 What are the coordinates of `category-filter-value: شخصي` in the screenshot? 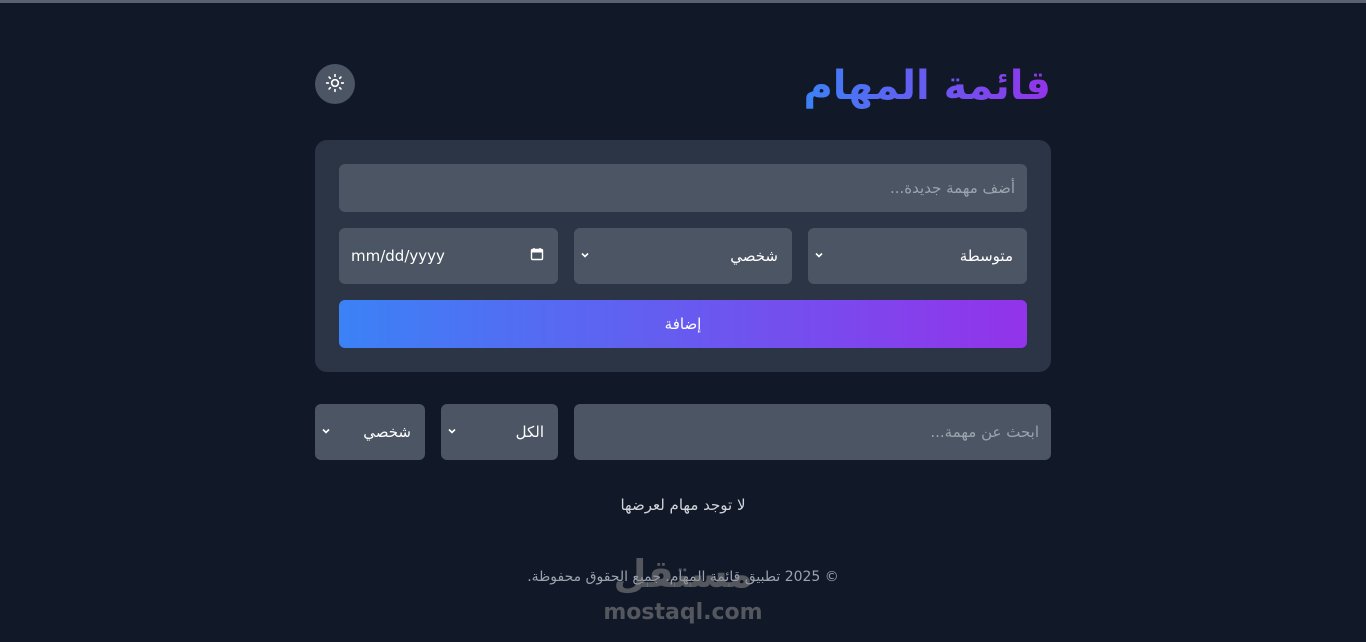 It's located at (387, 432).